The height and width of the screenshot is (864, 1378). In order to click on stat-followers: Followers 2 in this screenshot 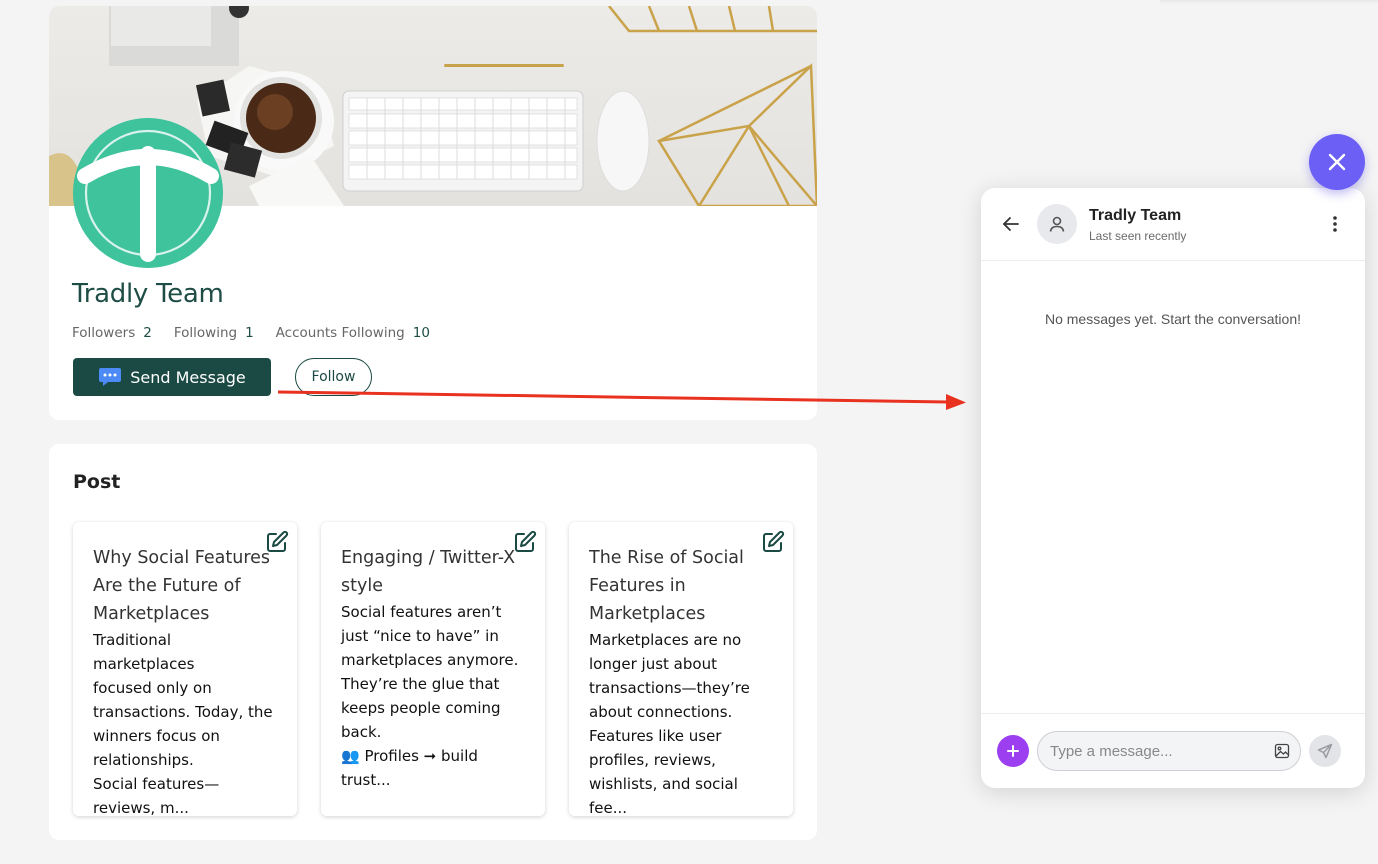, I will do `click(112, 333)`.